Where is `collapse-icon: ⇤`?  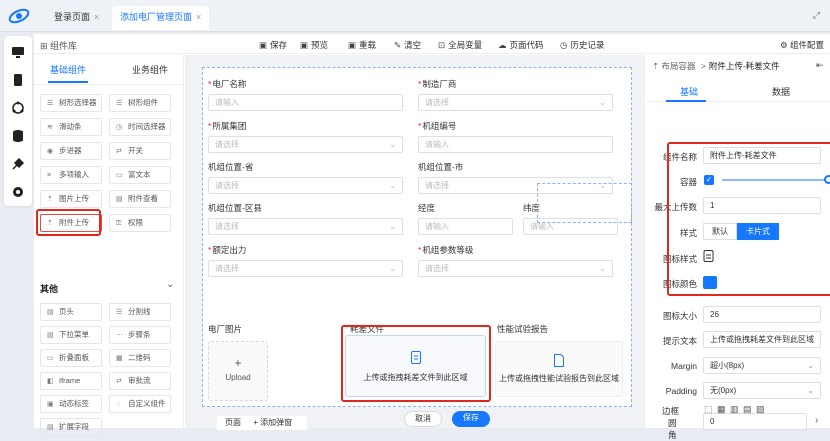
collapse-icon: ⇤ is located at coordinates (820, 65).